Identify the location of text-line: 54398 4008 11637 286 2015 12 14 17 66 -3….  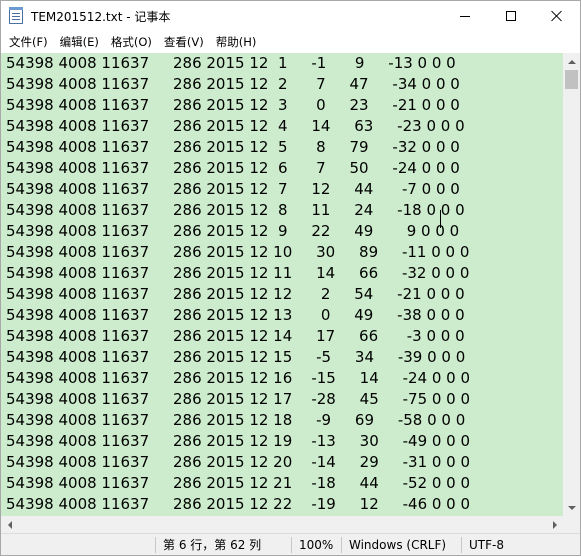
(235, 336).